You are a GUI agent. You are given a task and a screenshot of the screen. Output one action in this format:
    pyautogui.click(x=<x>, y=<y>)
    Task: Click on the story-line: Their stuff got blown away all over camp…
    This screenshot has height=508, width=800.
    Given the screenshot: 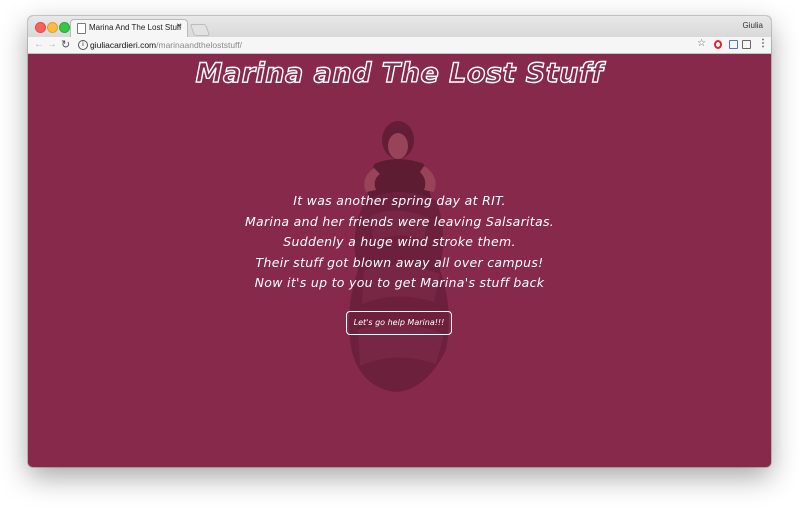 What is the action you would take?
    pyautogui.click(x=399, y=262)
    